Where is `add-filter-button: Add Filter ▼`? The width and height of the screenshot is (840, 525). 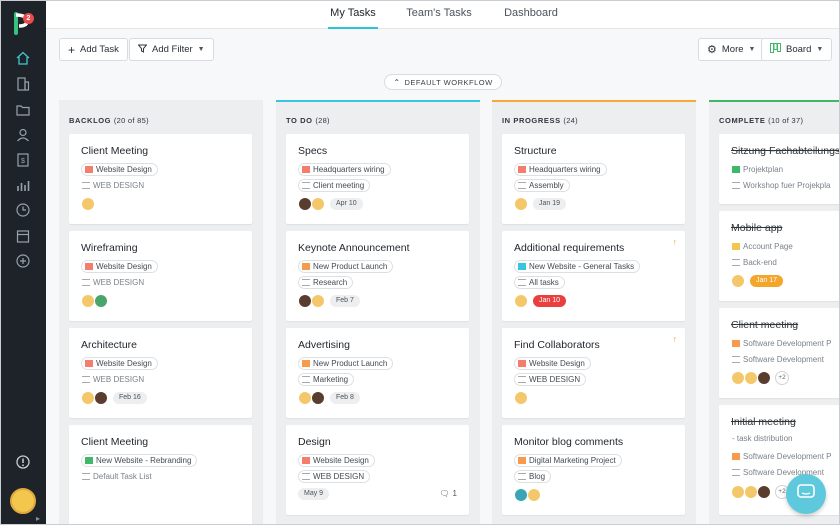 add-filter-button: Add Filter ▼ is located at coordinates (171, 49).